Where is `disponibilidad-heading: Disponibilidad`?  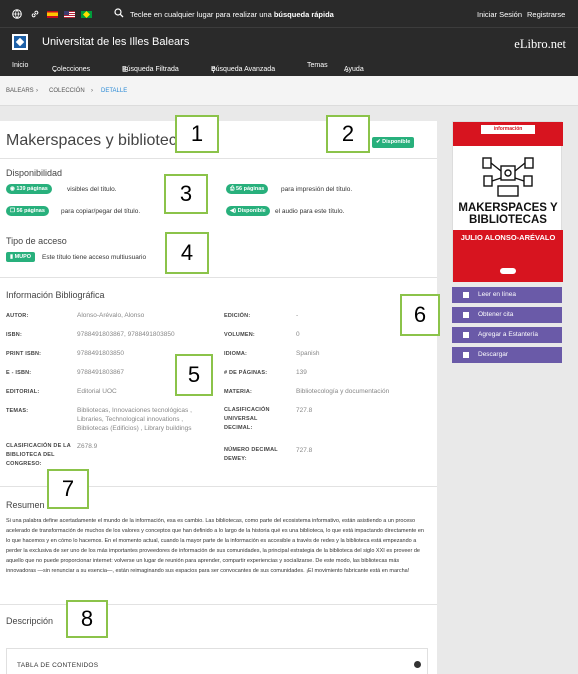 disponibilidad-heading: Disponibilidad is located at coordinates (34, 173).